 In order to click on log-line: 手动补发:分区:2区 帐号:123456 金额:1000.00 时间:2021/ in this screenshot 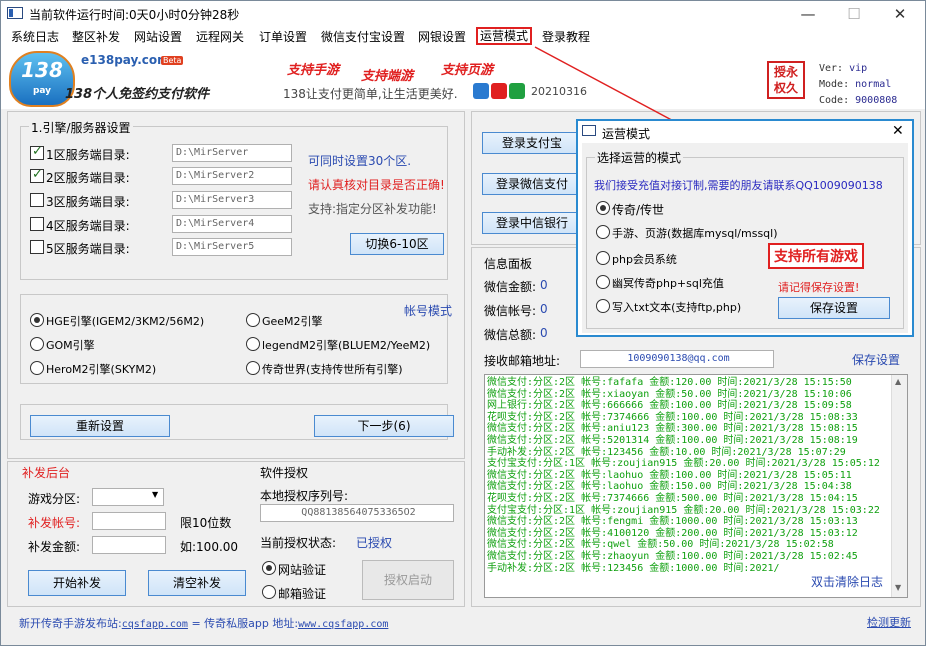, I will do `click(633, 568)`.